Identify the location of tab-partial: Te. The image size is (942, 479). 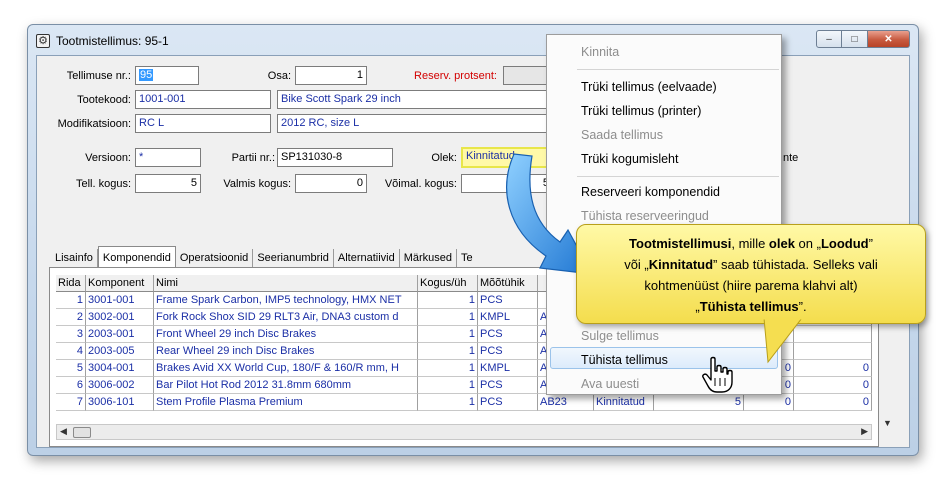
(467, 258).